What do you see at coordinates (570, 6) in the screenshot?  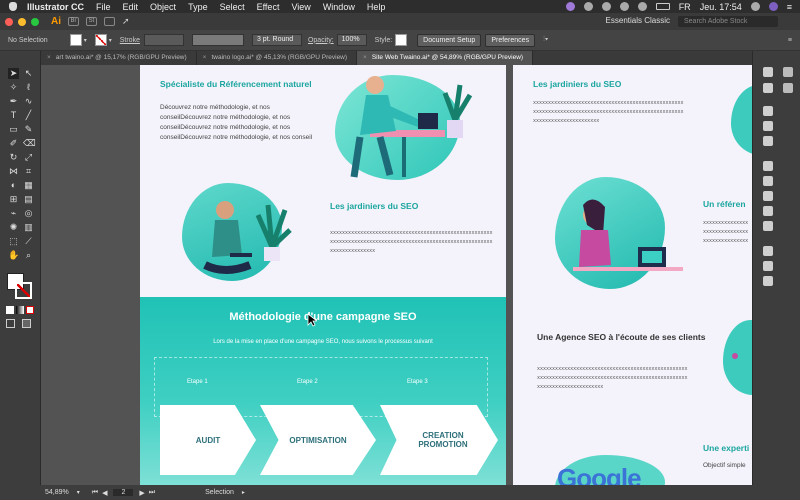 I see `creative-cloud-icon` at bounding box center [570, 6].